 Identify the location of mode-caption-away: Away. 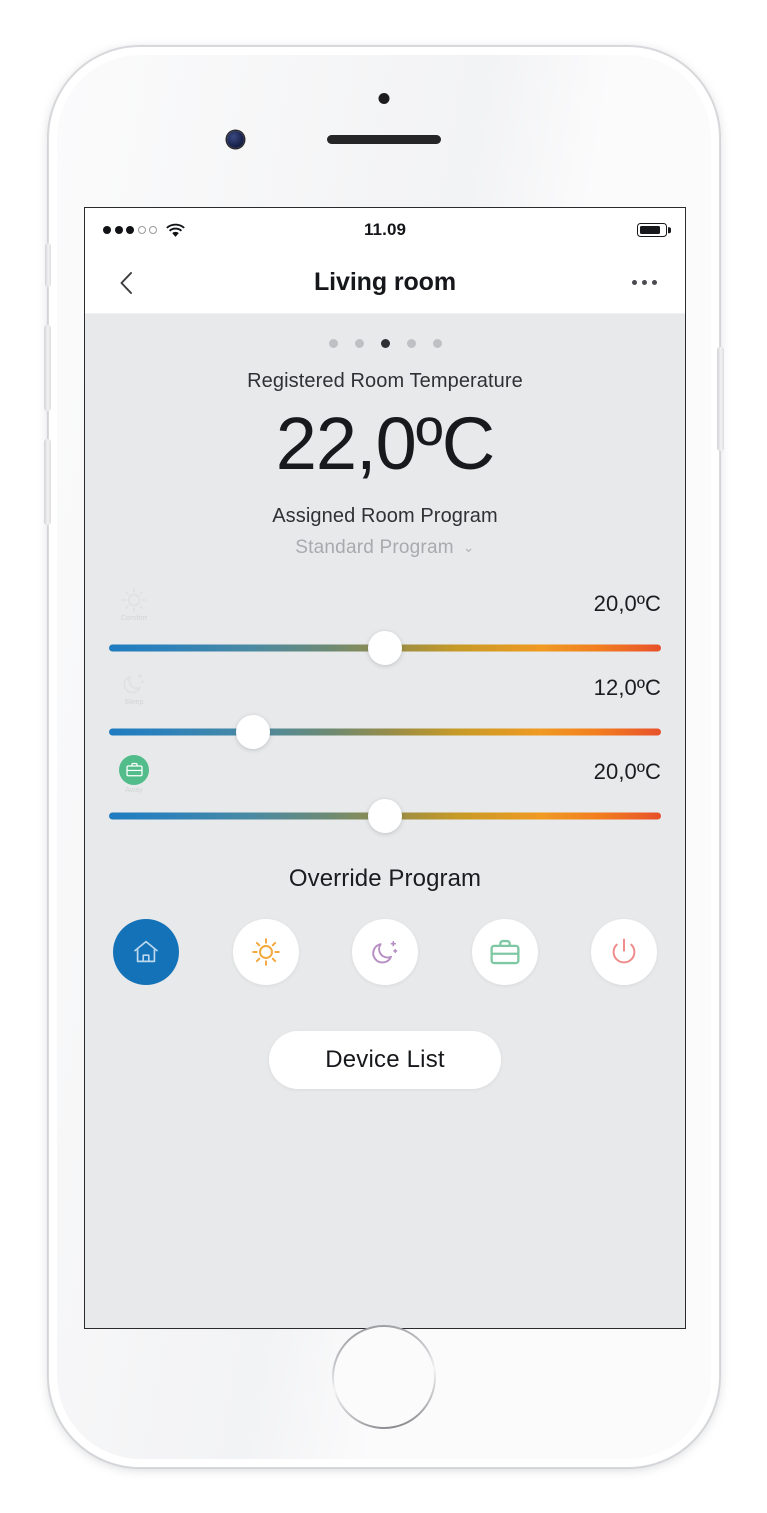
(134, 790).